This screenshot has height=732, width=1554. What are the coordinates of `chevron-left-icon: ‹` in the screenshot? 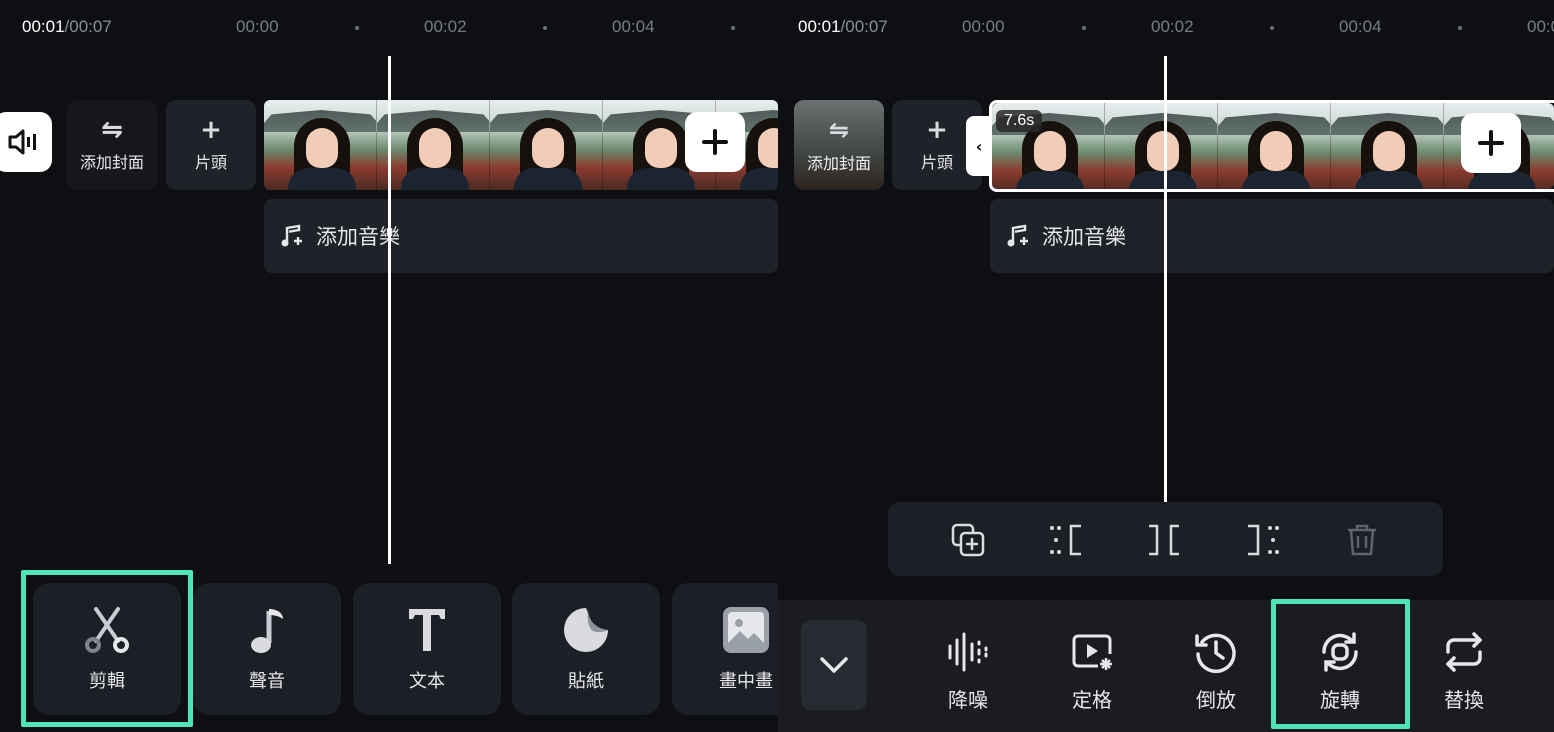 It's located at (979, 146).